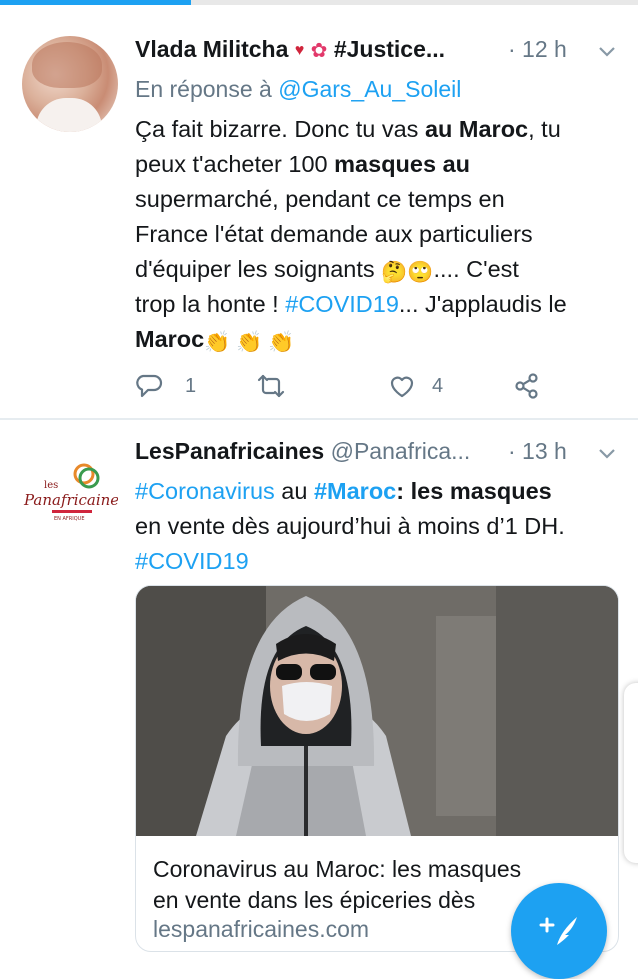 The image size is (638, 979). What do you see at coordinates (230, 451) in the screenshot?
I see `display-name: LesPanafricaines` at bounding box center [230, 451].